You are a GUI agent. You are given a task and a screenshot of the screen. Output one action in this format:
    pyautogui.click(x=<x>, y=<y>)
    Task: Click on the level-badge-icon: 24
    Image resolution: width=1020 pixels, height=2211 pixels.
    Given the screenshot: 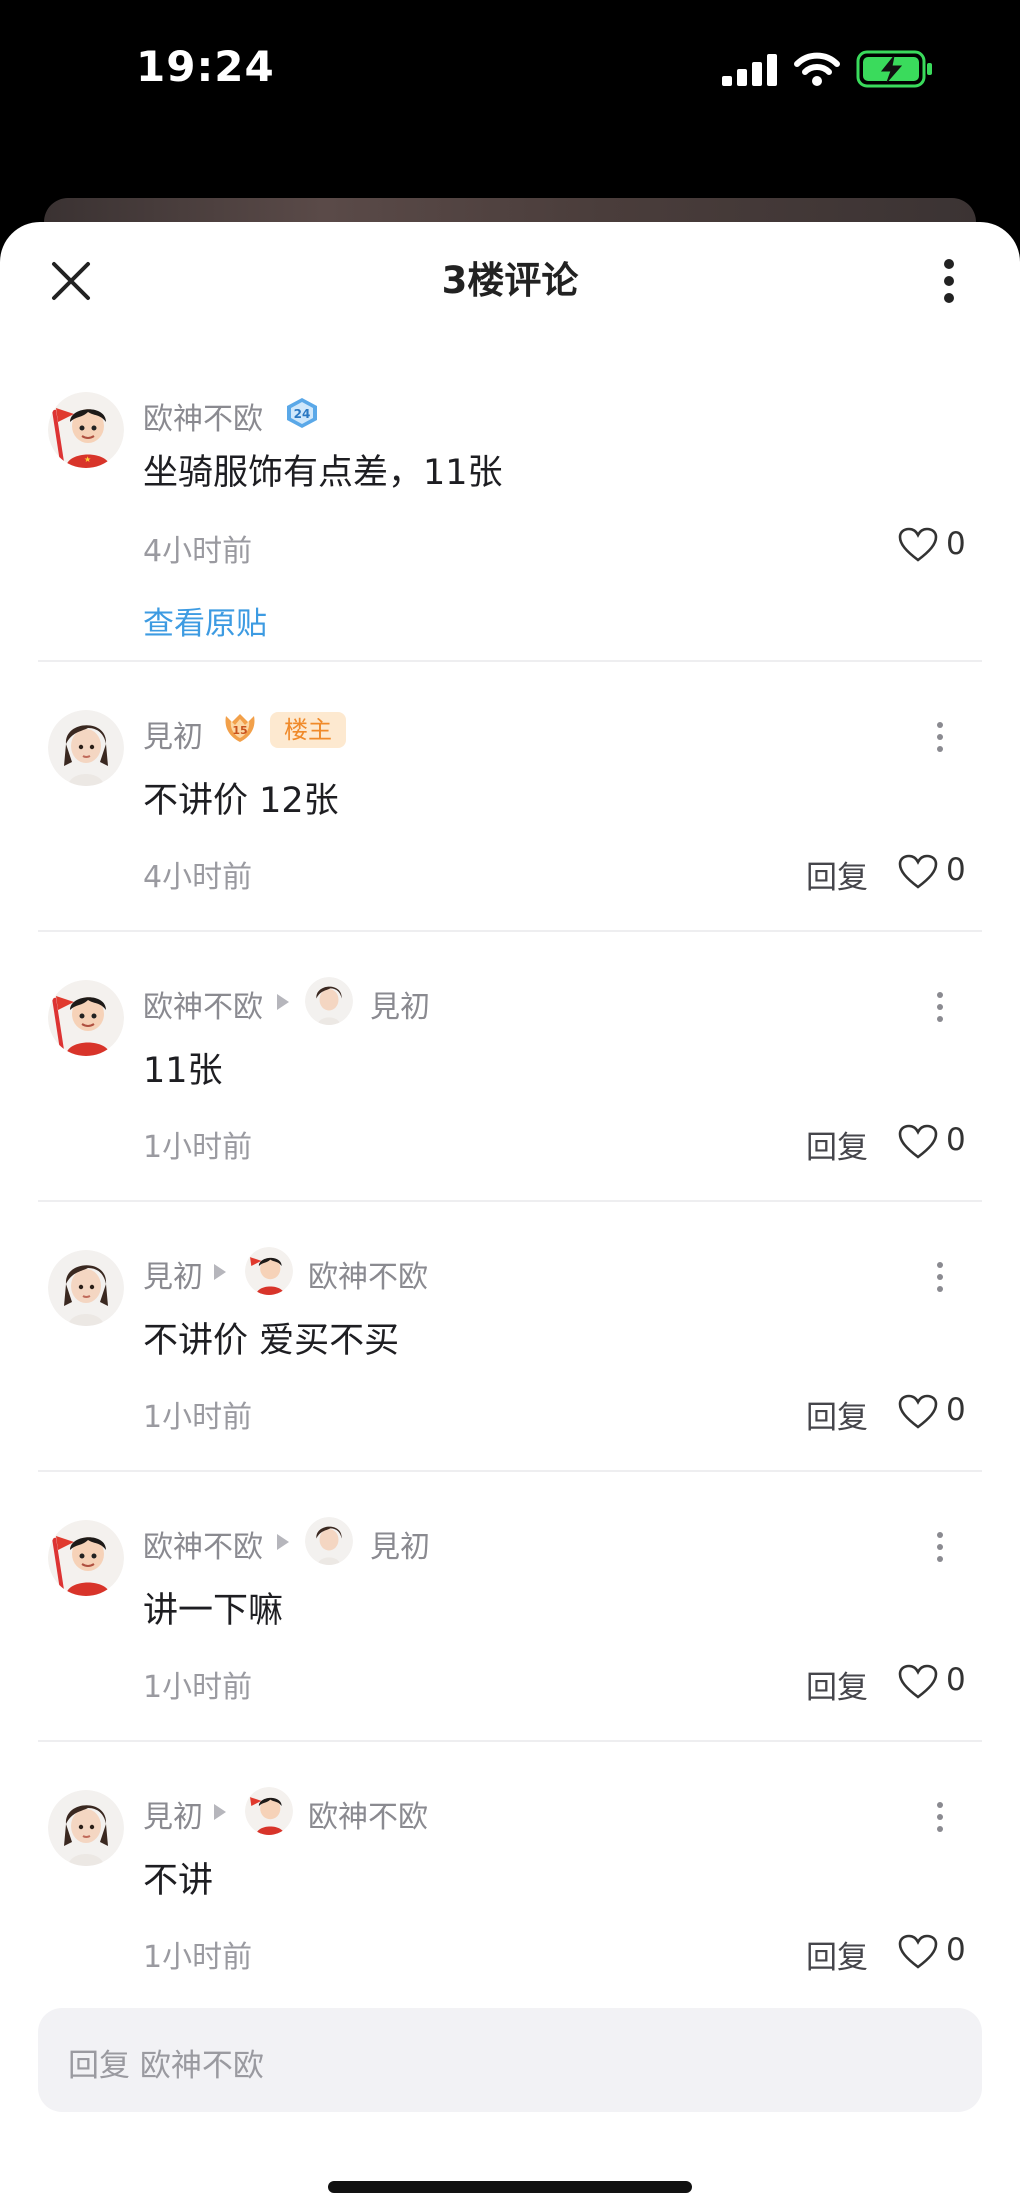 What is the action you would take?
    pyautogui.click(x=302, y=413)
    